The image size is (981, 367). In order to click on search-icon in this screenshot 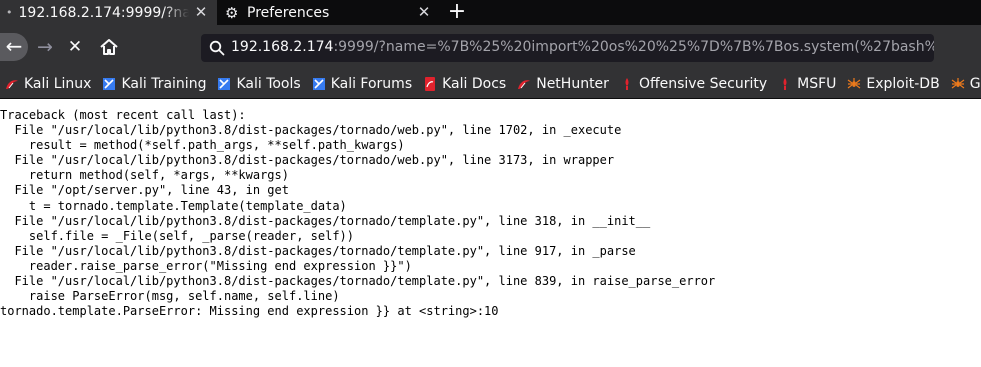, I will do `click(217, 48)`.